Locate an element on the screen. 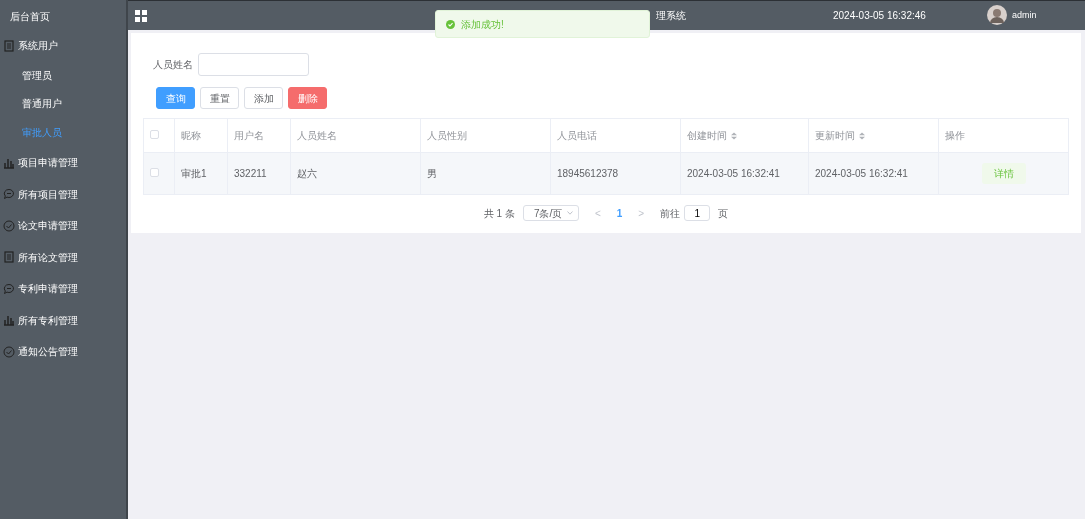 This screenshot has width=1085, height=519. table-cell: 审批1 is located at coordinates (194, 173).